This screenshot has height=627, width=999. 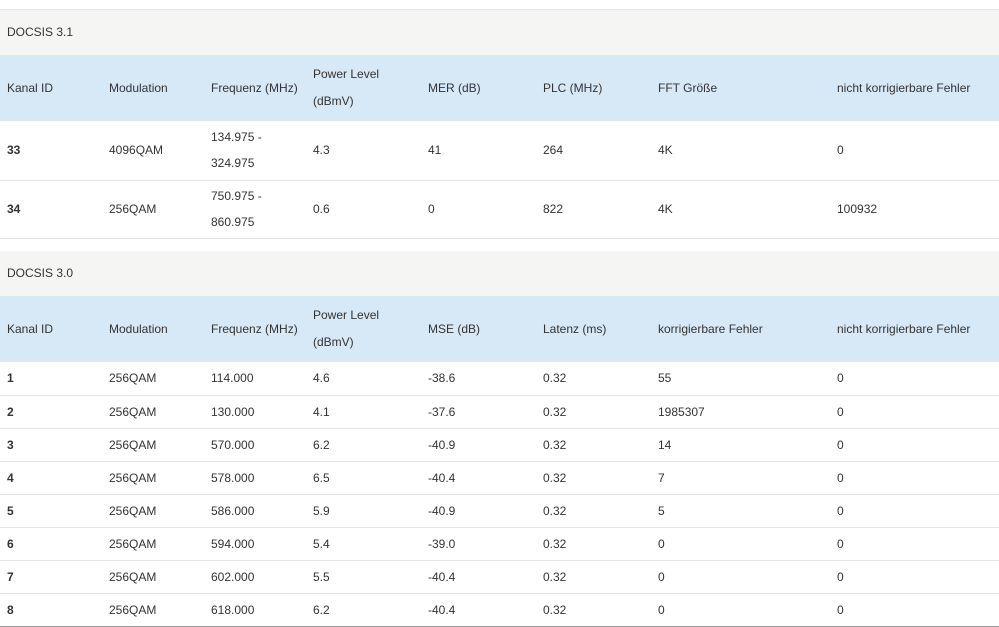 I want to click on cell-power-level: 4.1, so click(x=363, y=412).